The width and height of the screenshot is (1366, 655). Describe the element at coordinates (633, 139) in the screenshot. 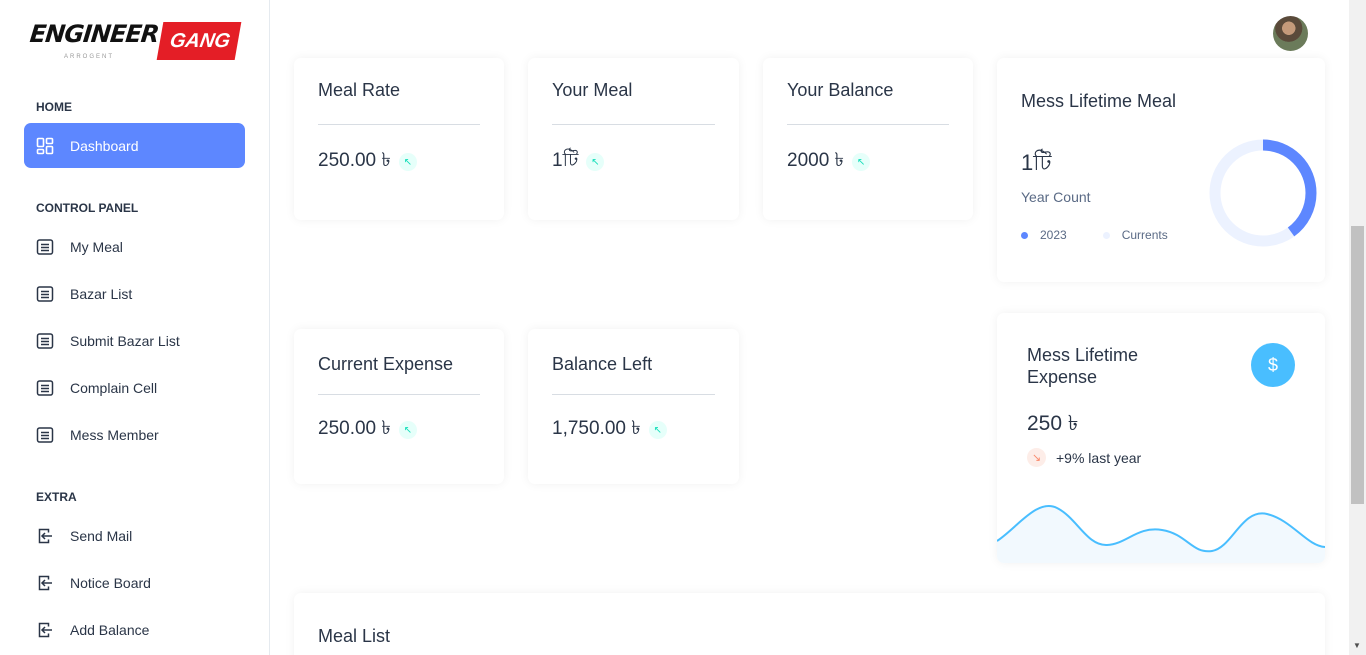

I see `card-your-meal: Your Meal 1টি ↖` at that location.